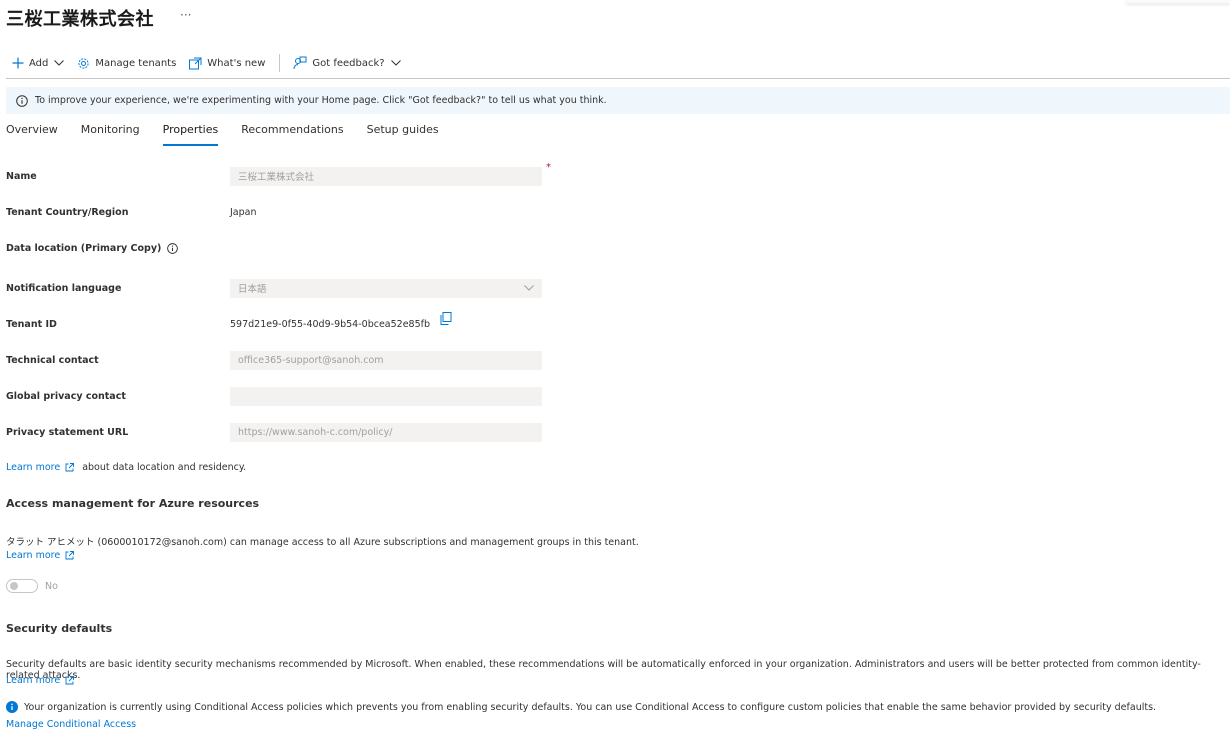 The image size is (1230, 742). What do you see at coordinates (386, 396) in the screenshot?
I see `privacy-contact-field` at bounding box center [386, 396].